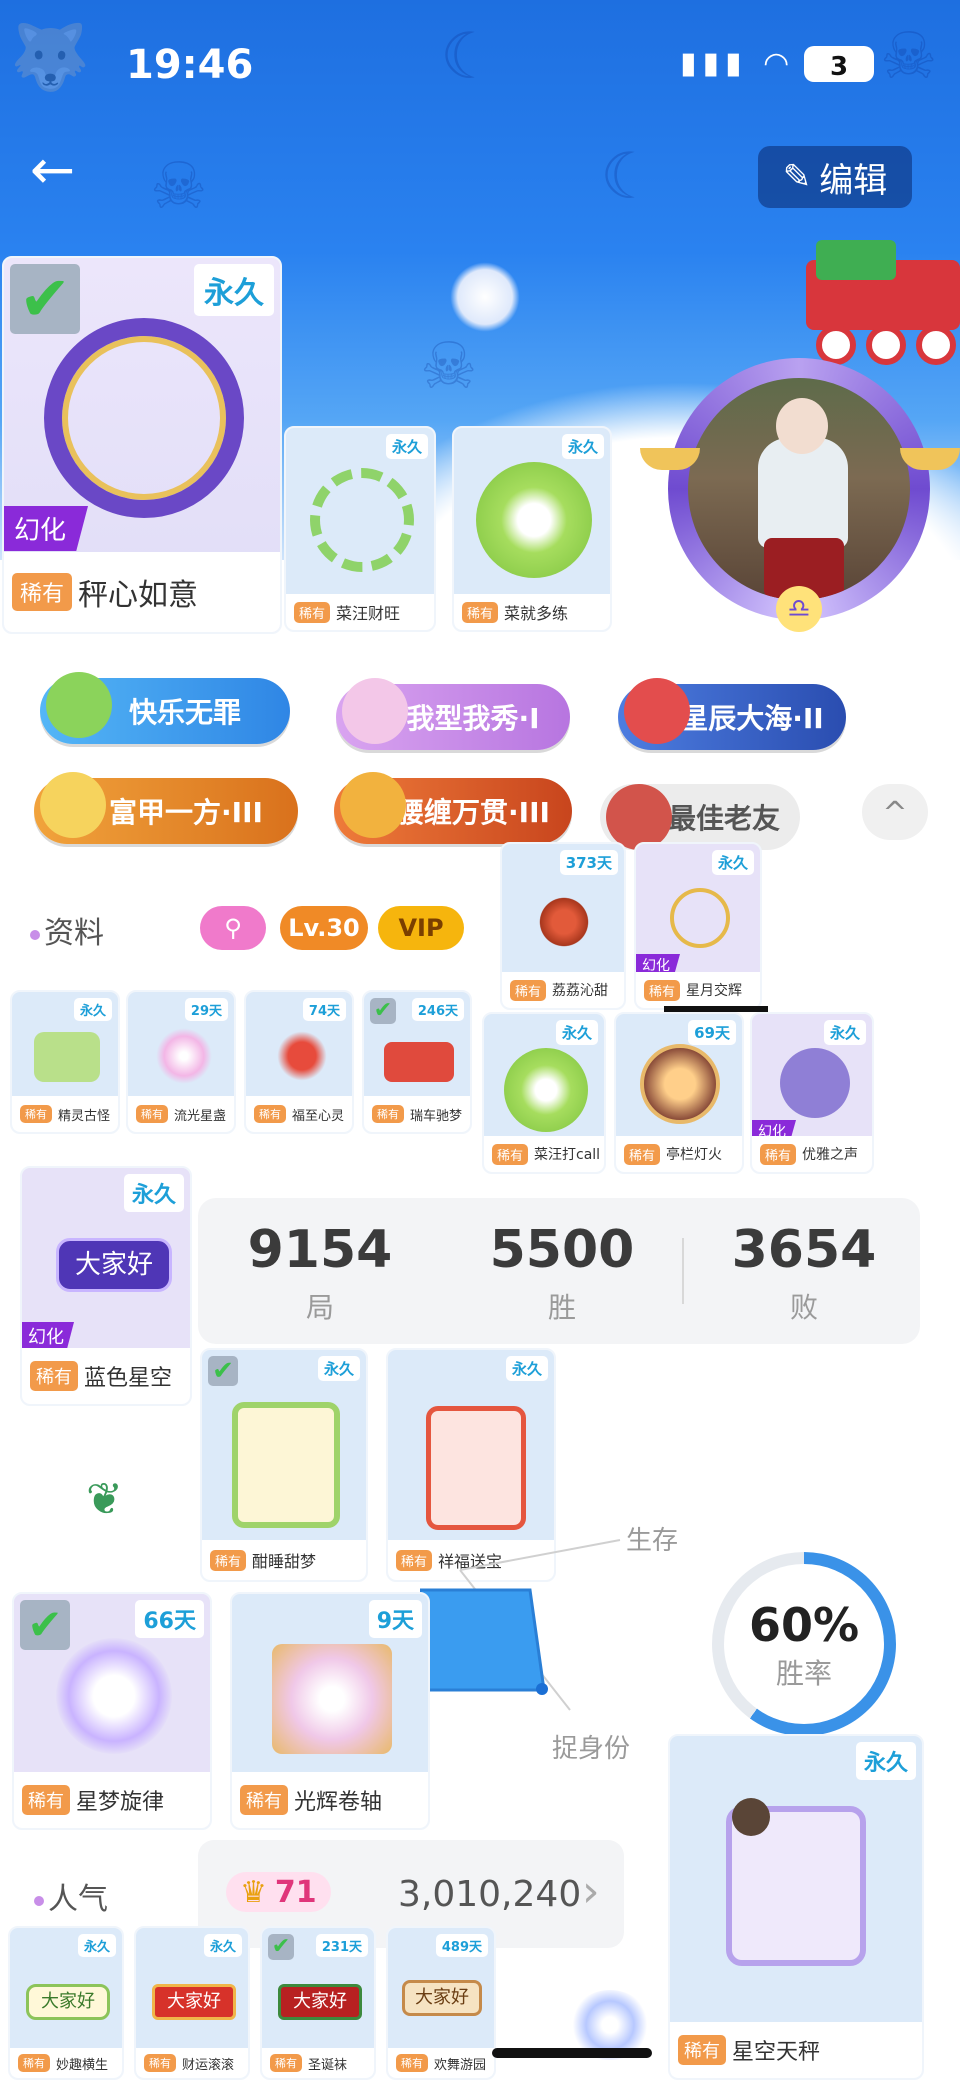 The image size is (960, 2080). I want to click on item-name: 精灵古怪, so click(84, 1116).